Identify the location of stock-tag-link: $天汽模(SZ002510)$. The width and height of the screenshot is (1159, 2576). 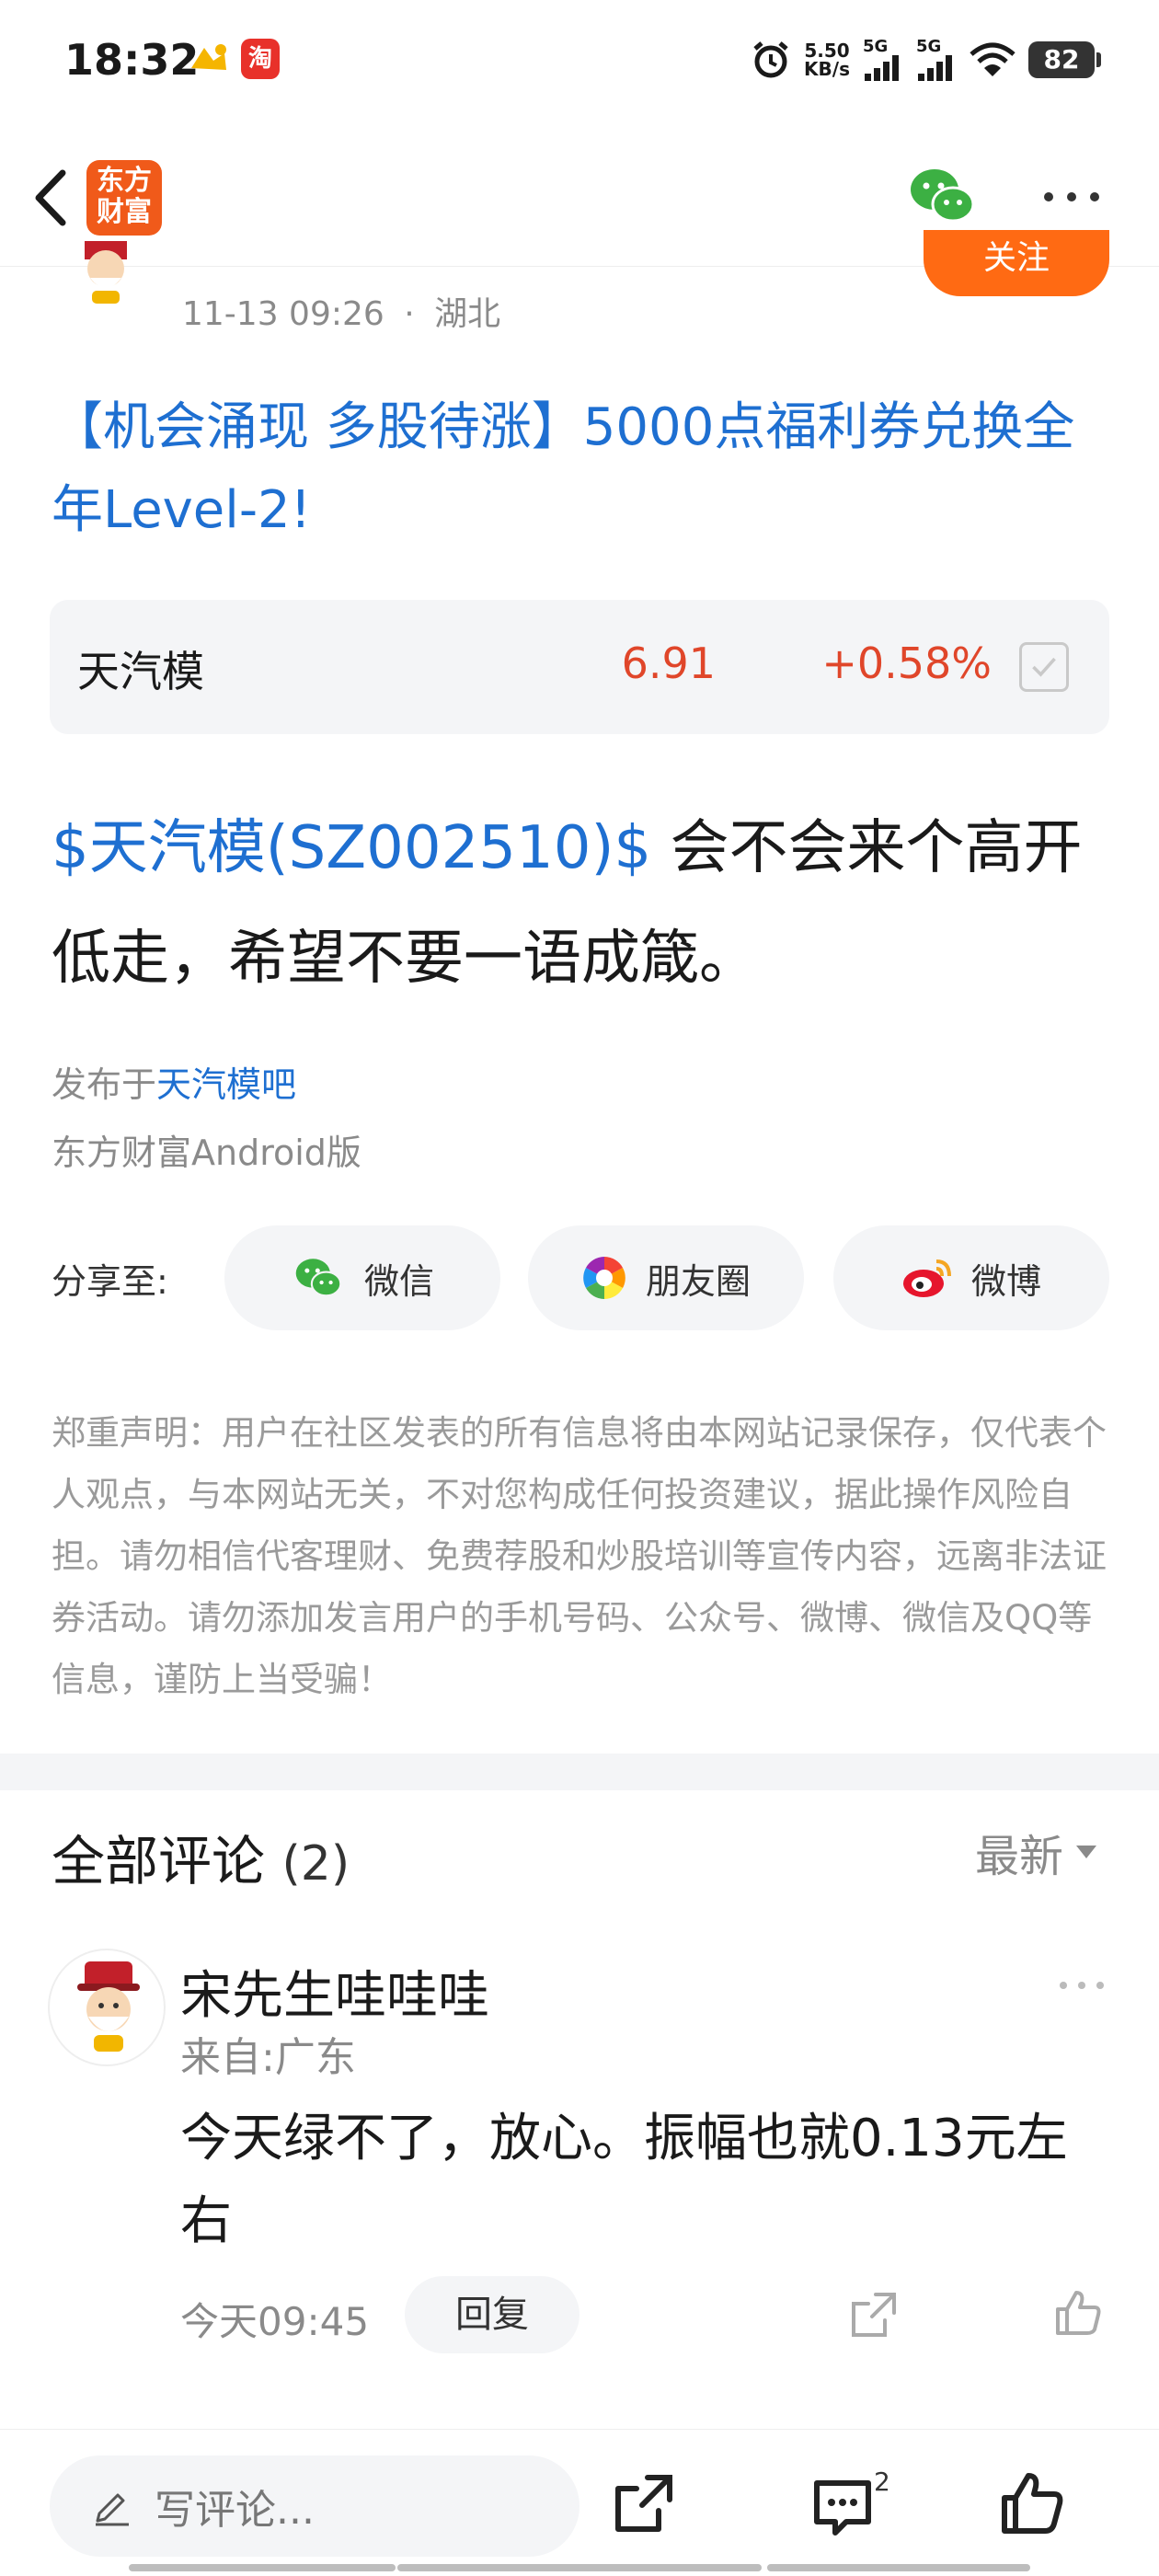
(351, 848).